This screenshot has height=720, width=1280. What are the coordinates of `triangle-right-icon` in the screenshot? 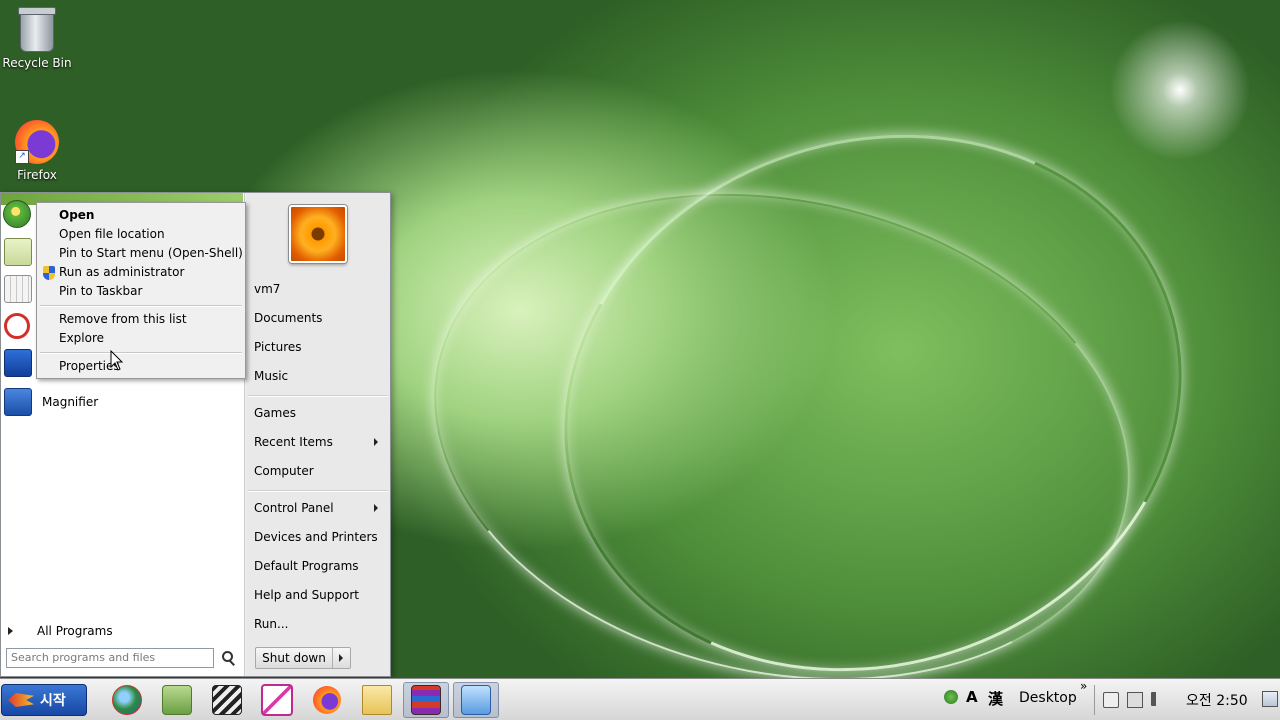 It's located at (10, 631).